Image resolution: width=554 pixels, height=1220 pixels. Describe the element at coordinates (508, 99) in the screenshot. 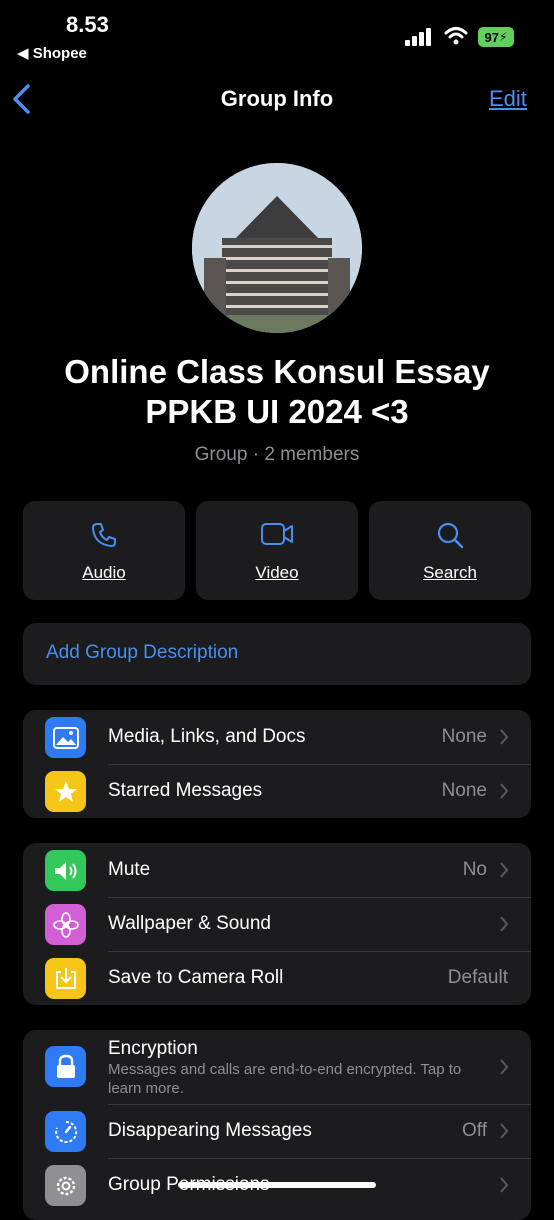

I see `edit-button: Edit` at that location.